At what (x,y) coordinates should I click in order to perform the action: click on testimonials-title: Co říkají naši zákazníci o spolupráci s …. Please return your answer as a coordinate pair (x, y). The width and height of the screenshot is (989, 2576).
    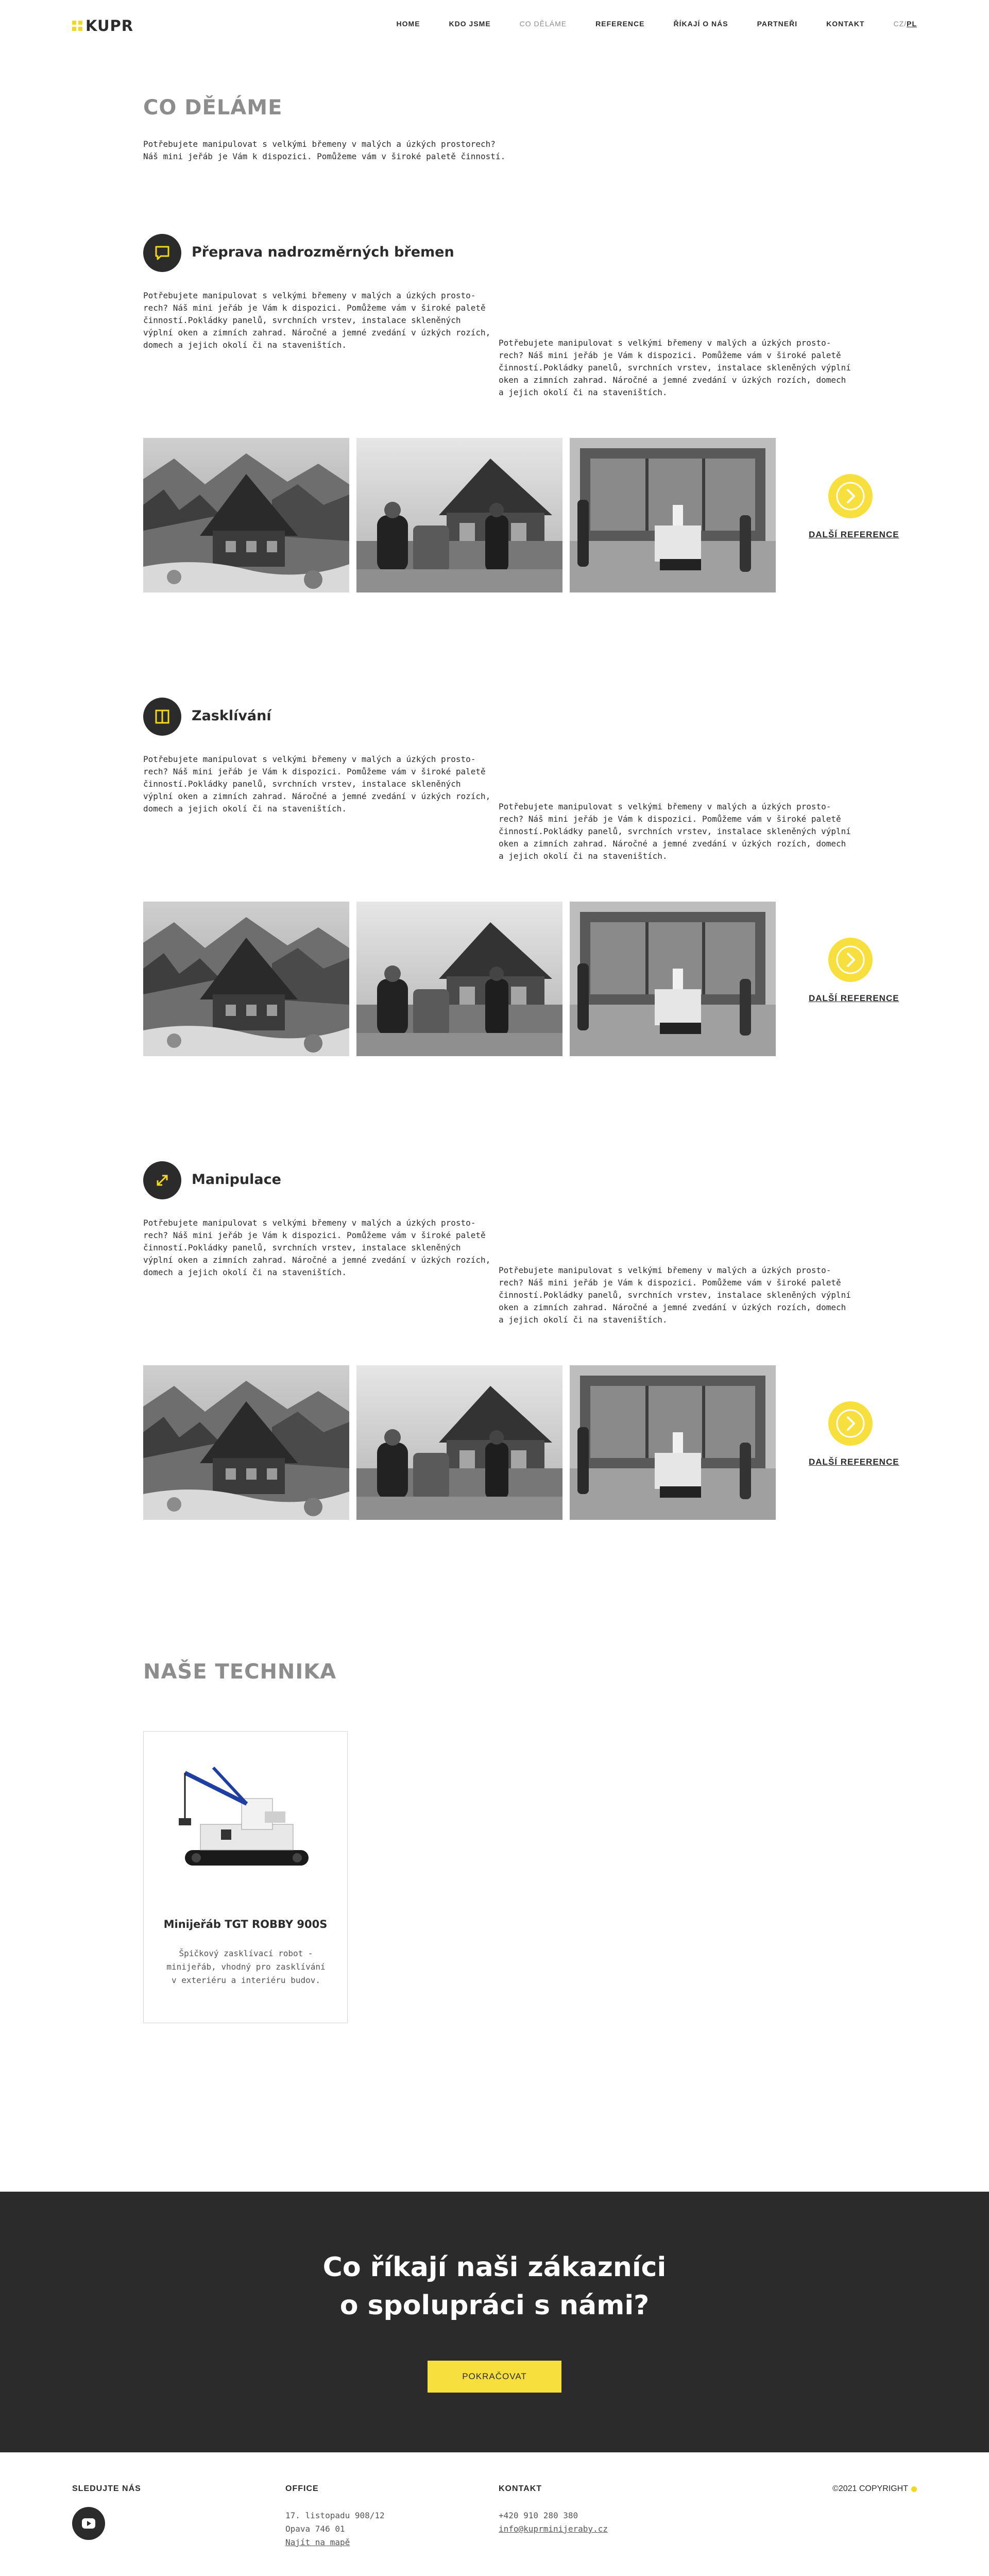
    Looking at the image, I should click on (494, 2286).